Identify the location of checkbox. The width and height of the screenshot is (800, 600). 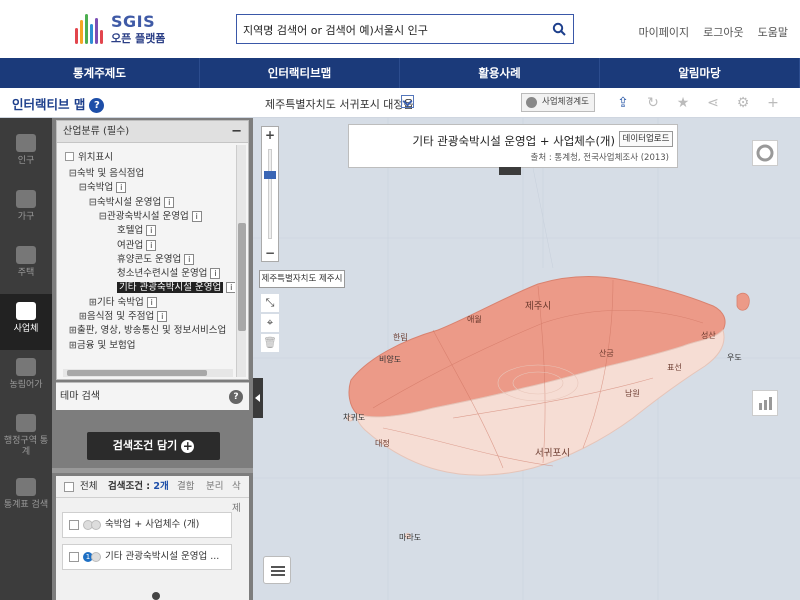
(69, 156).